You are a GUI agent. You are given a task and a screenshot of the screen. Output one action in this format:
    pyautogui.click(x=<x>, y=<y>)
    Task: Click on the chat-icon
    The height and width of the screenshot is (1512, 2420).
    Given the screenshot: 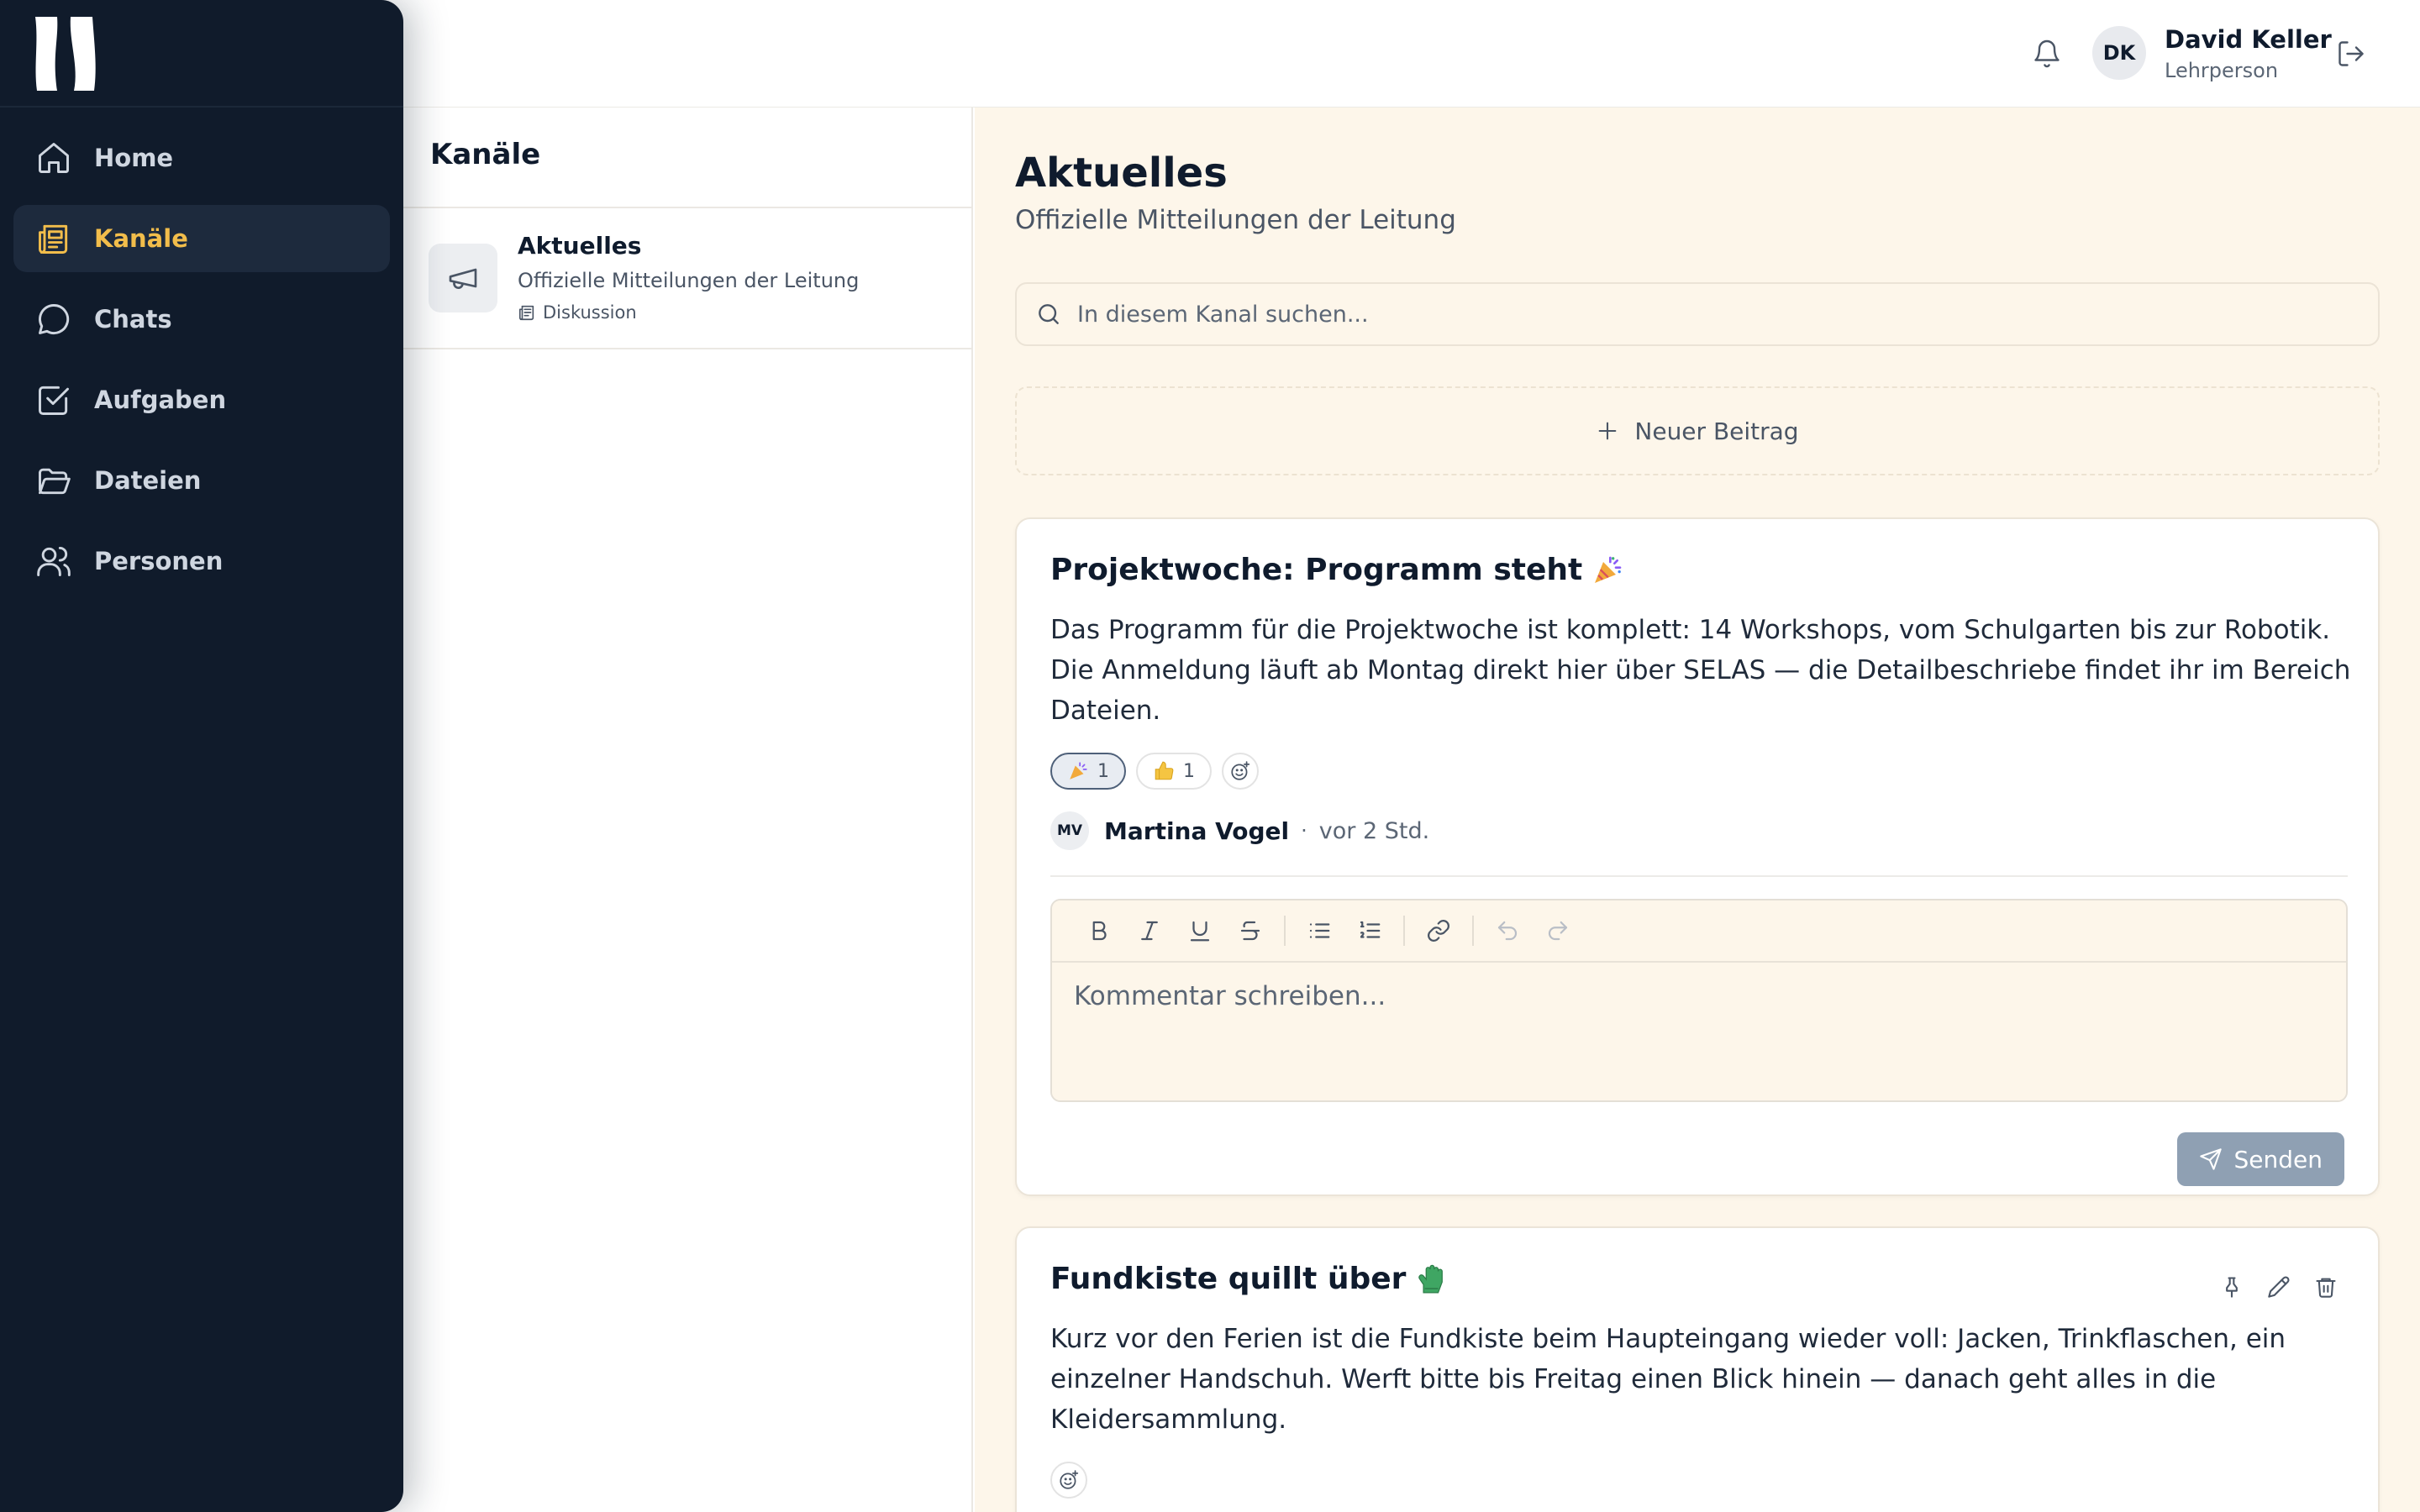 What is the action you would take?
    pyautogui.click(x=54, y=319)
    